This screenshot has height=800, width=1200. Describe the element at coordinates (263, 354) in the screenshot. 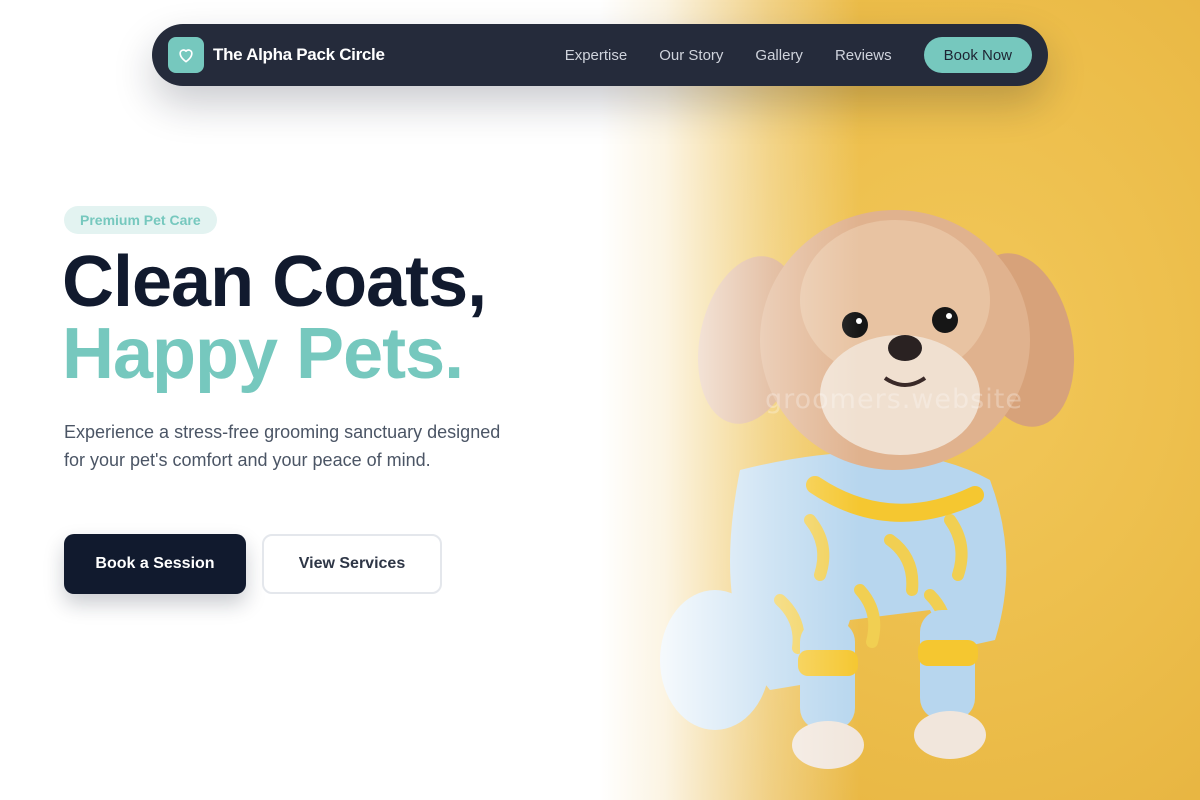

I see `headline-line-2: Happy Pets.` at that location.